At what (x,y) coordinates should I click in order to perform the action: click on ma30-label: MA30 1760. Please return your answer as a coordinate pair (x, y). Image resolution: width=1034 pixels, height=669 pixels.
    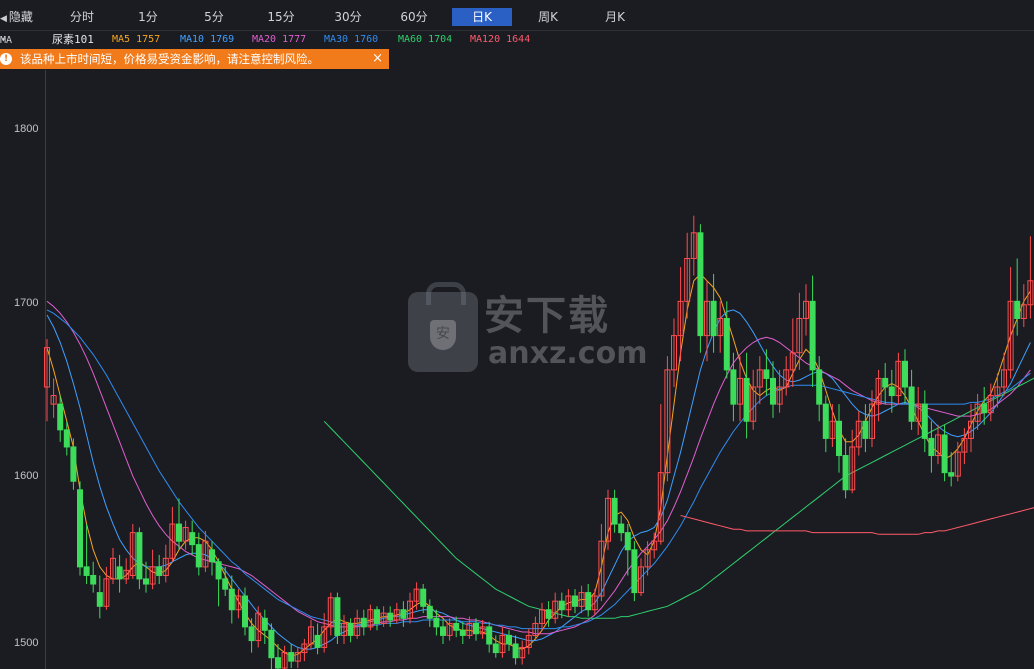
    Looking at the image, I should click on (351, 40).